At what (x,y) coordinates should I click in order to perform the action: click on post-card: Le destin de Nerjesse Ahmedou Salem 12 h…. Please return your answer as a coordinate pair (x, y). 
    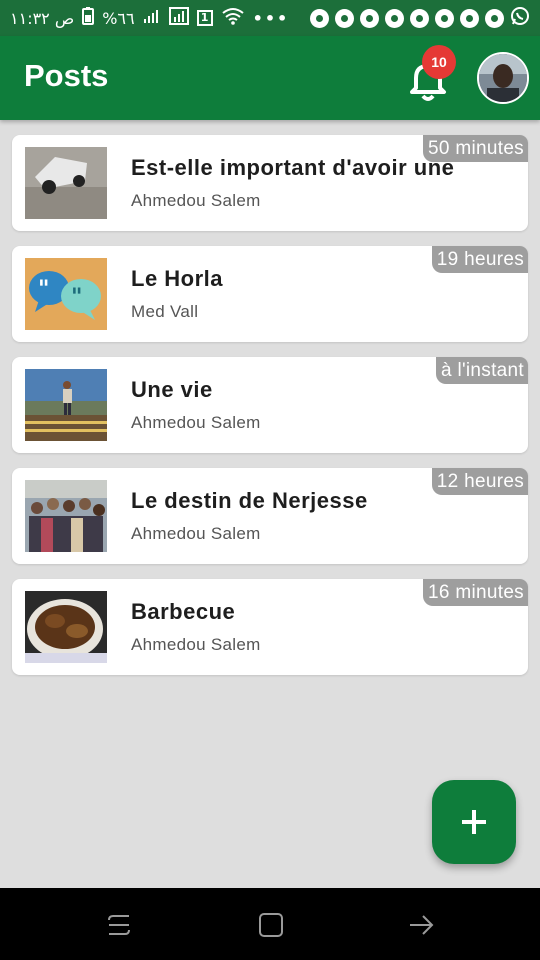
    Looking at the image, I should click on (270, 516).